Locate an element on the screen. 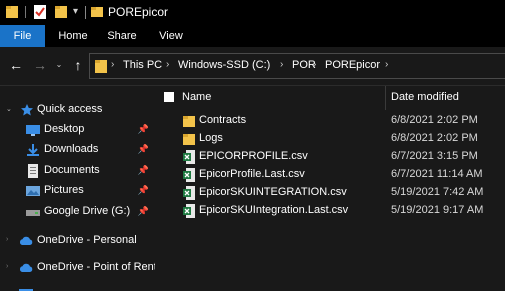 The image size is (505, 291). chevron-down-icon: ⌄ is located at coordinates (9, 109).